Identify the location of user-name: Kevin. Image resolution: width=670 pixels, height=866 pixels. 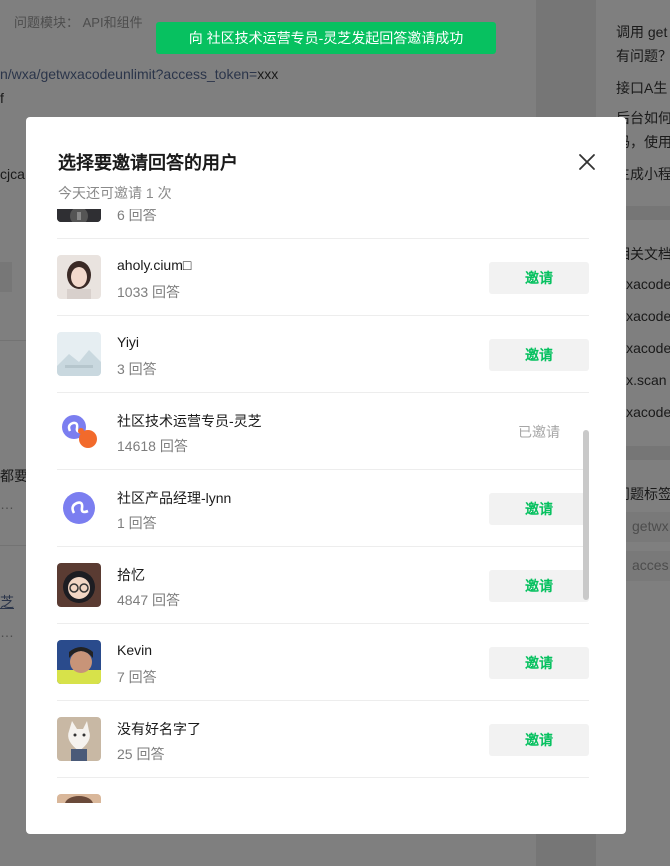
(135, 650).